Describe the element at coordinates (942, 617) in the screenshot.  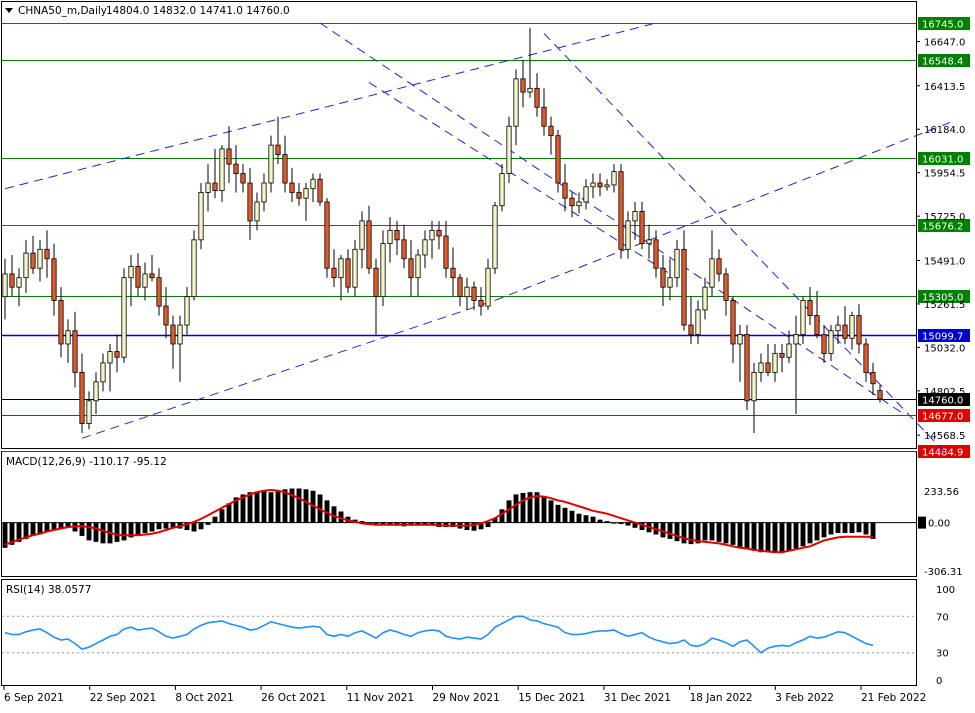
I see `rsi-y-tick-label: 70` at that location.